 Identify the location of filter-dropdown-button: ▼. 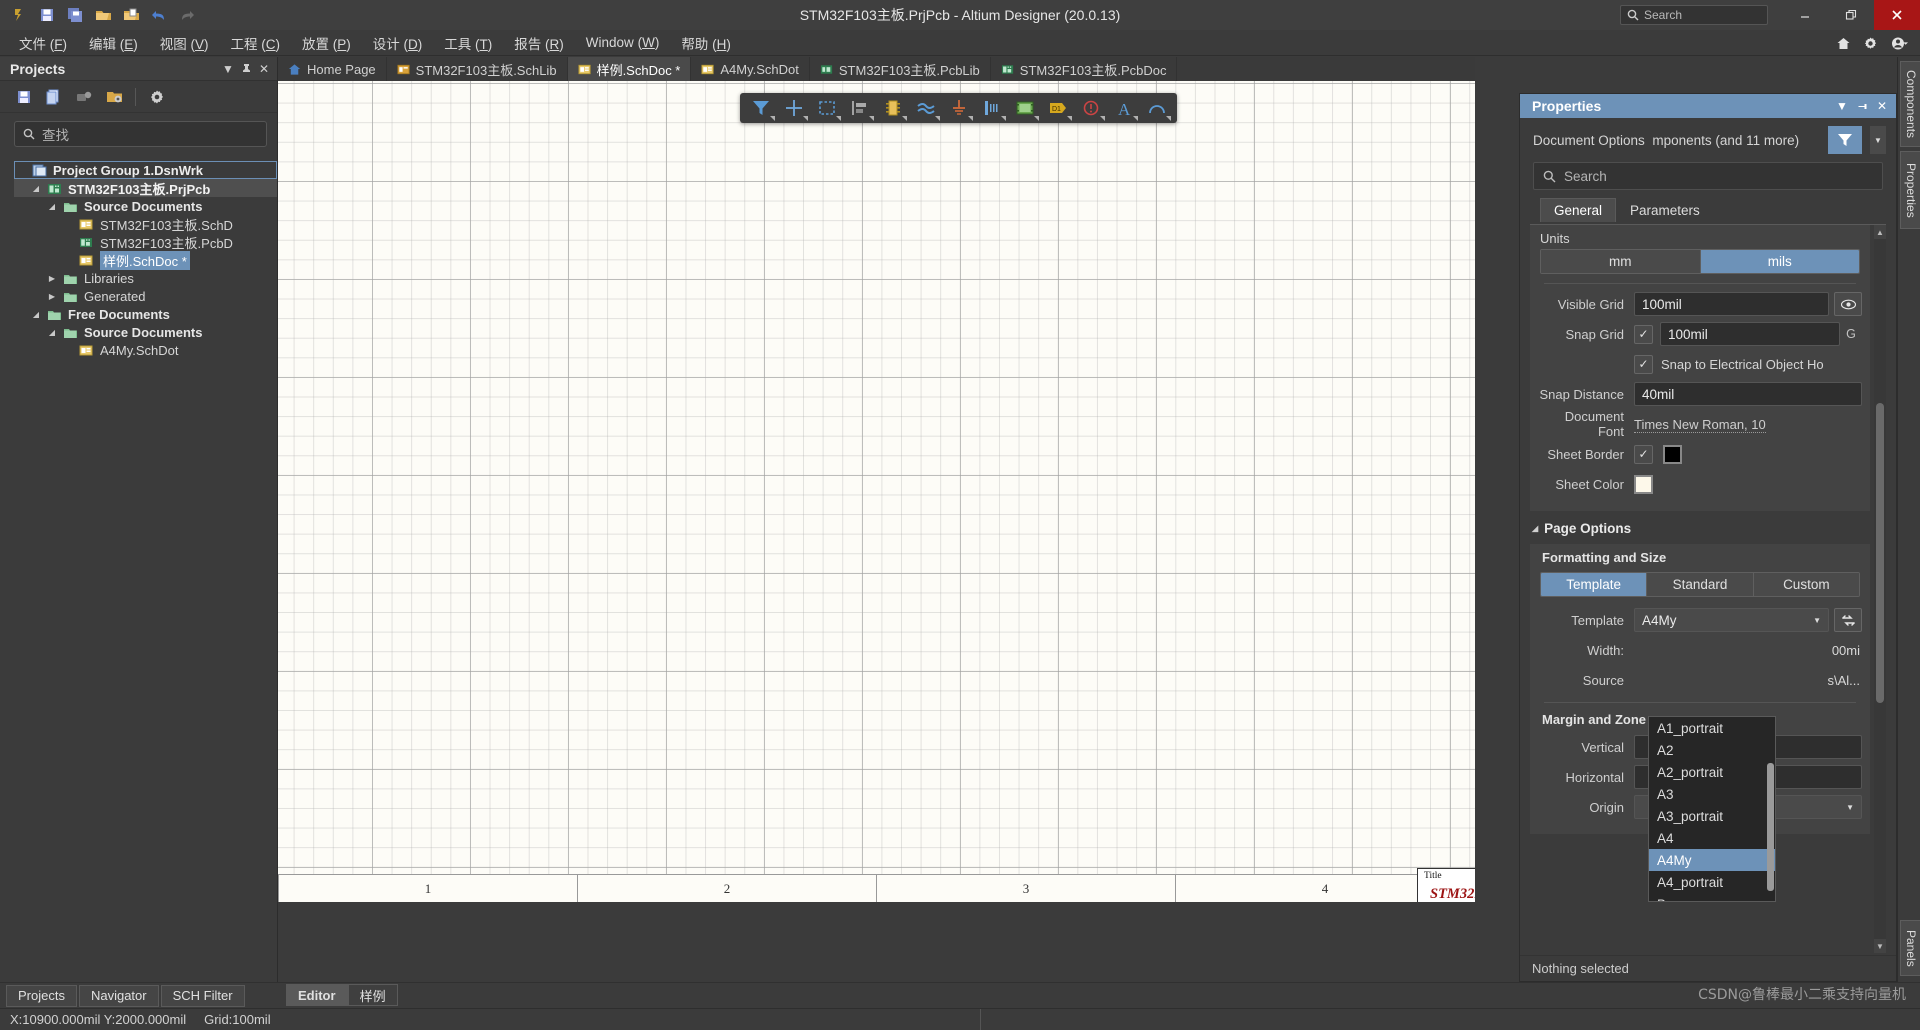
(1878, 140).